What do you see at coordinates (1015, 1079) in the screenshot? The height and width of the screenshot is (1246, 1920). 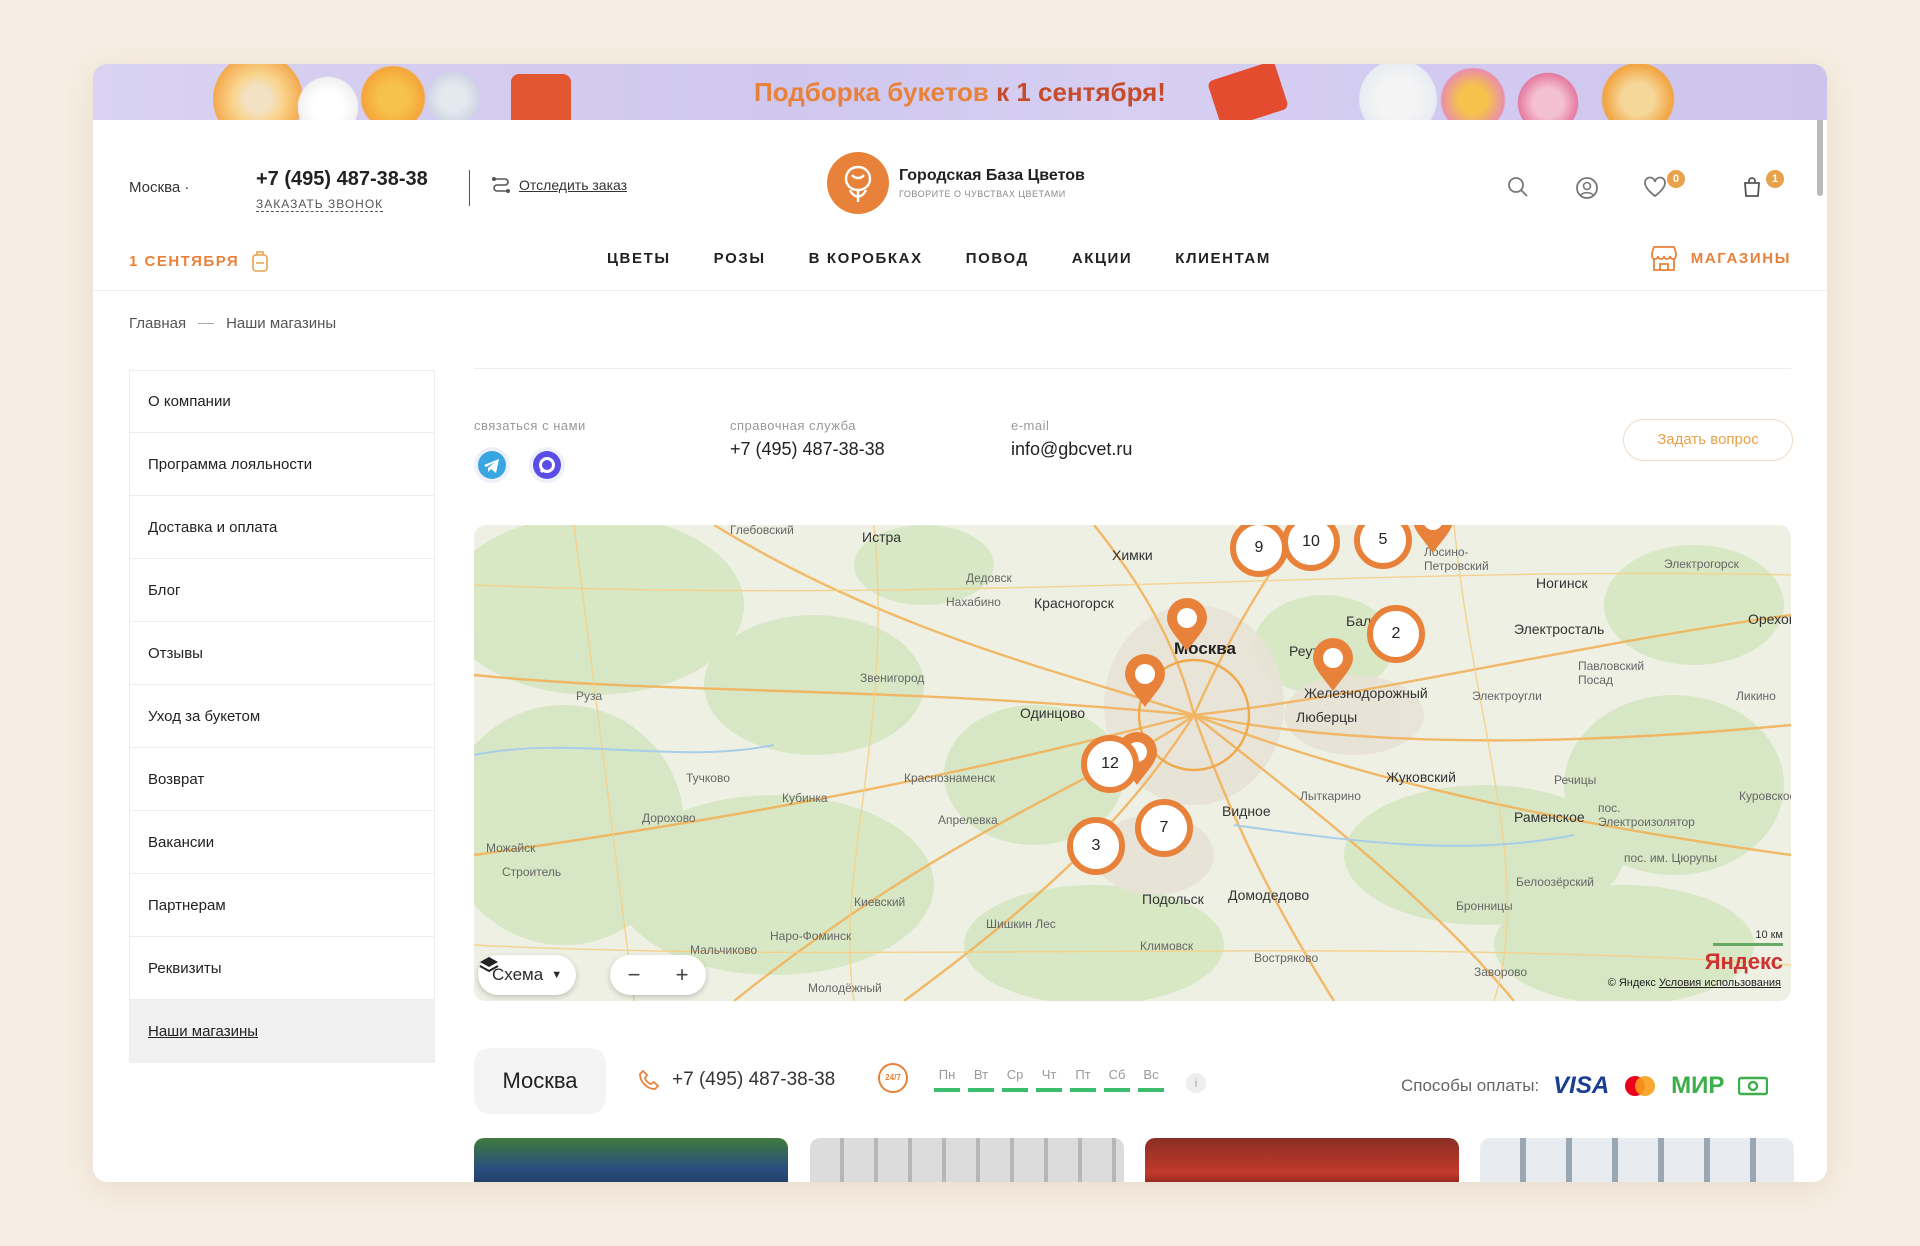 I see `day-wed: Ср` at bounding box center [1015, 1079].